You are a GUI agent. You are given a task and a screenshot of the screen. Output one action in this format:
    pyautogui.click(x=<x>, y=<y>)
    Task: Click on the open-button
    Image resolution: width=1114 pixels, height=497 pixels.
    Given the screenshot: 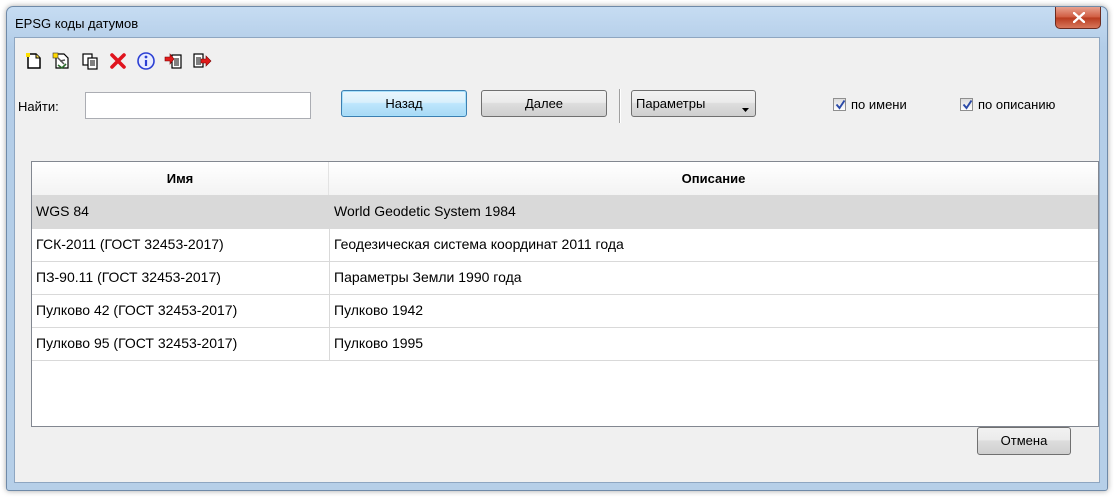 What is the action you would take?
    pyautogui.click(x=62, y=61)
    